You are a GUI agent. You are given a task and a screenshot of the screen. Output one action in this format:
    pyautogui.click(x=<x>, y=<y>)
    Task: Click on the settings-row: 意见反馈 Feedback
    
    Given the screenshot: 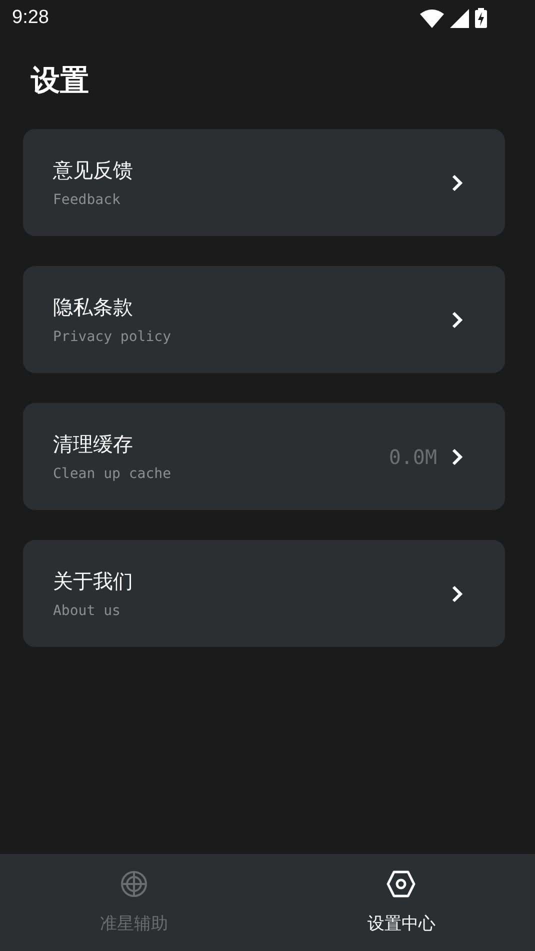 What is the action you would take?
    pyautogui.click(x=264, y=182)
    